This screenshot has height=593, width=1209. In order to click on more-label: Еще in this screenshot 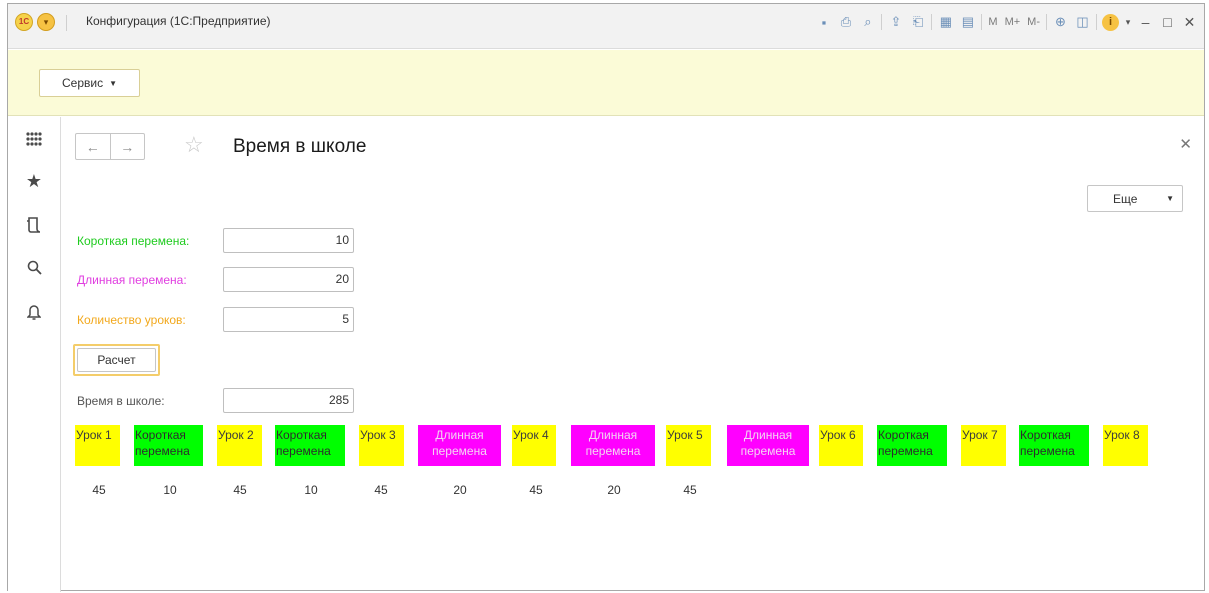, I will do `click(1125, 199)`.